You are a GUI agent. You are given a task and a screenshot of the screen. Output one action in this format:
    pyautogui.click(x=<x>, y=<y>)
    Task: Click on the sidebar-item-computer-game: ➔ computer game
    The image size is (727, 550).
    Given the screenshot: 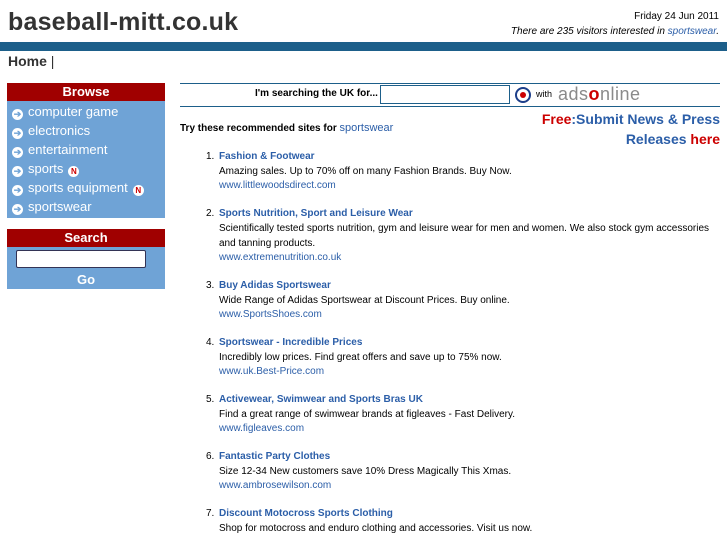 What is the action you would take?
    pyautogui.click(x=86, y=111)
    